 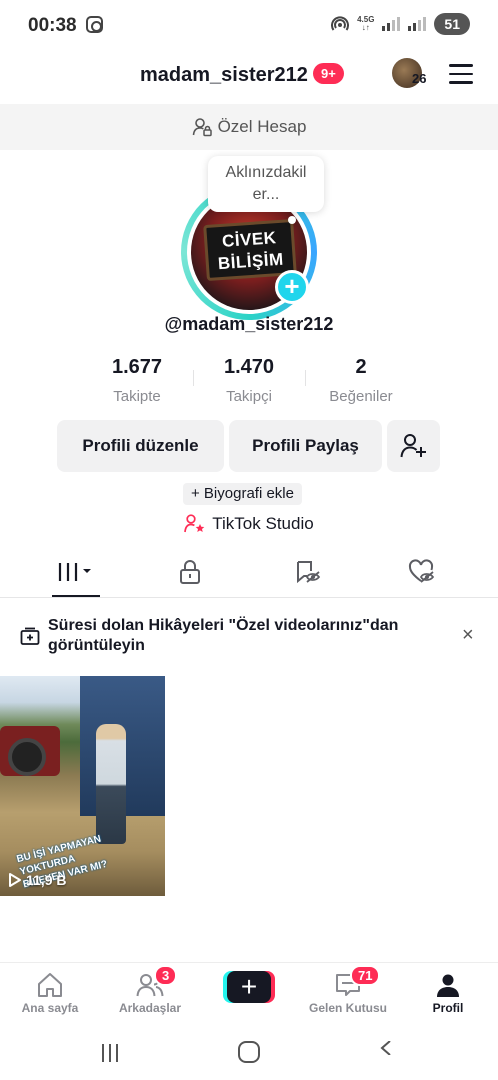 I want to click on create-plus-icon: +, so click(x=249, y=987).